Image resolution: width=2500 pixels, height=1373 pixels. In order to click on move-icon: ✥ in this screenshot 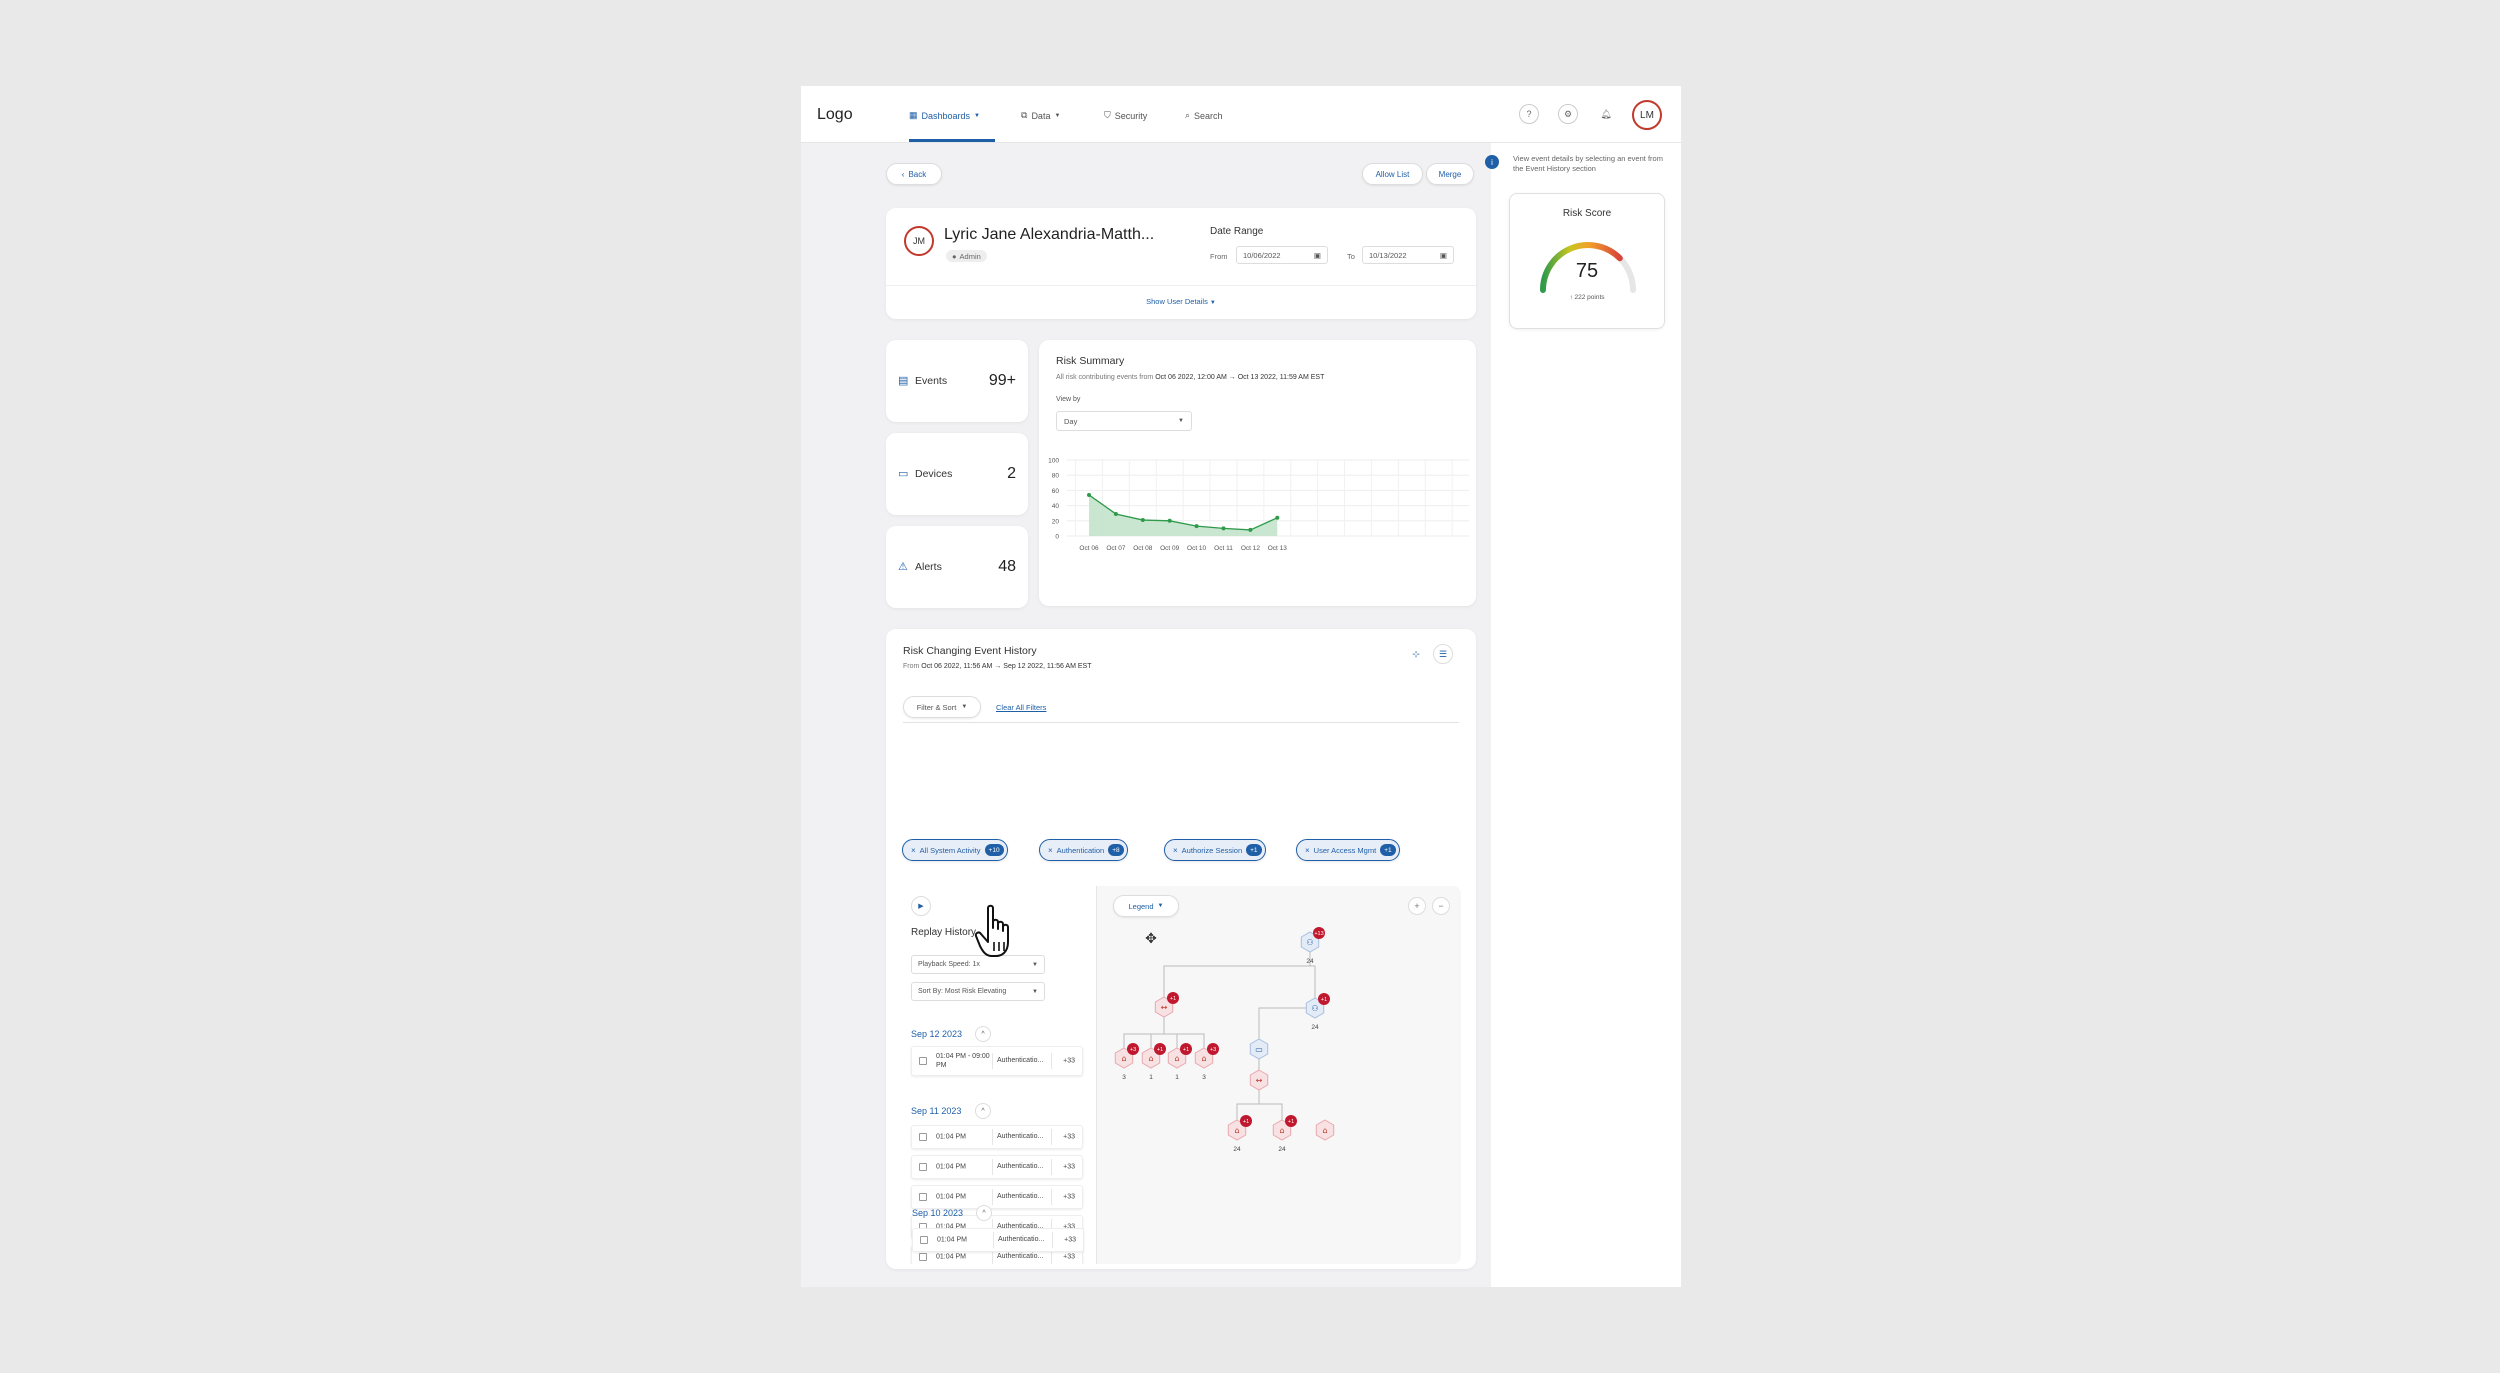, I will do `click(1151, 939)`.